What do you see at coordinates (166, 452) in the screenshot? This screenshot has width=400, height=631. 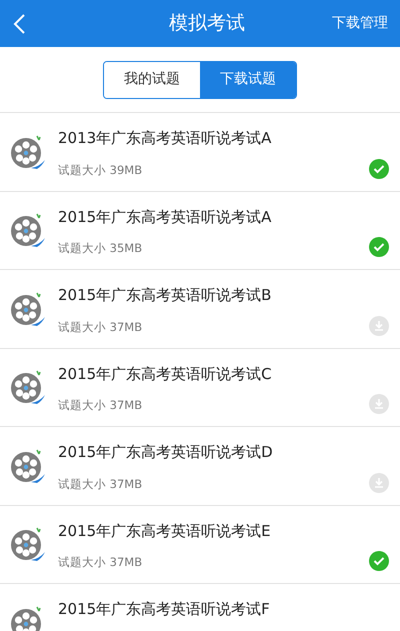 I see `exam-title: 2015年广东高考英语听说考试D` at bounding box center [166, 452].